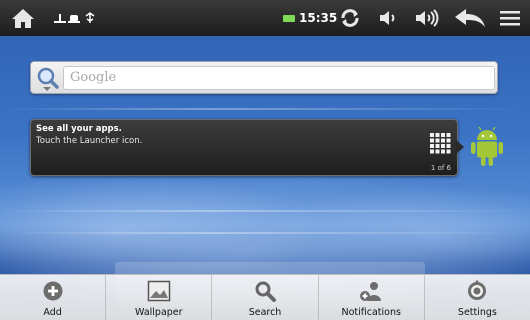 The height and width of the screenshot is (320, 530). What do you see at coordinates (510, 18) in the screenshot?
I see `menu-icon` at bounding box center [510, 18].